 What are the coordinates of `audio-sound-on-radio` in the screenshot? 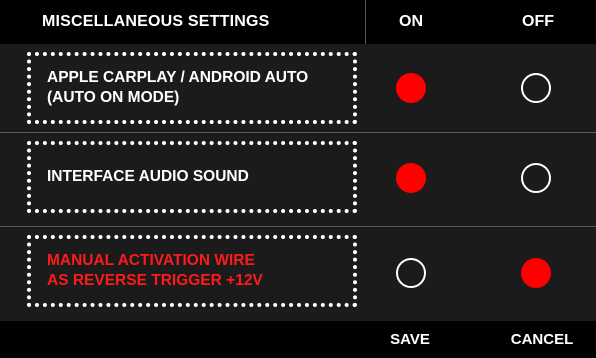 It's located at (411, 178).